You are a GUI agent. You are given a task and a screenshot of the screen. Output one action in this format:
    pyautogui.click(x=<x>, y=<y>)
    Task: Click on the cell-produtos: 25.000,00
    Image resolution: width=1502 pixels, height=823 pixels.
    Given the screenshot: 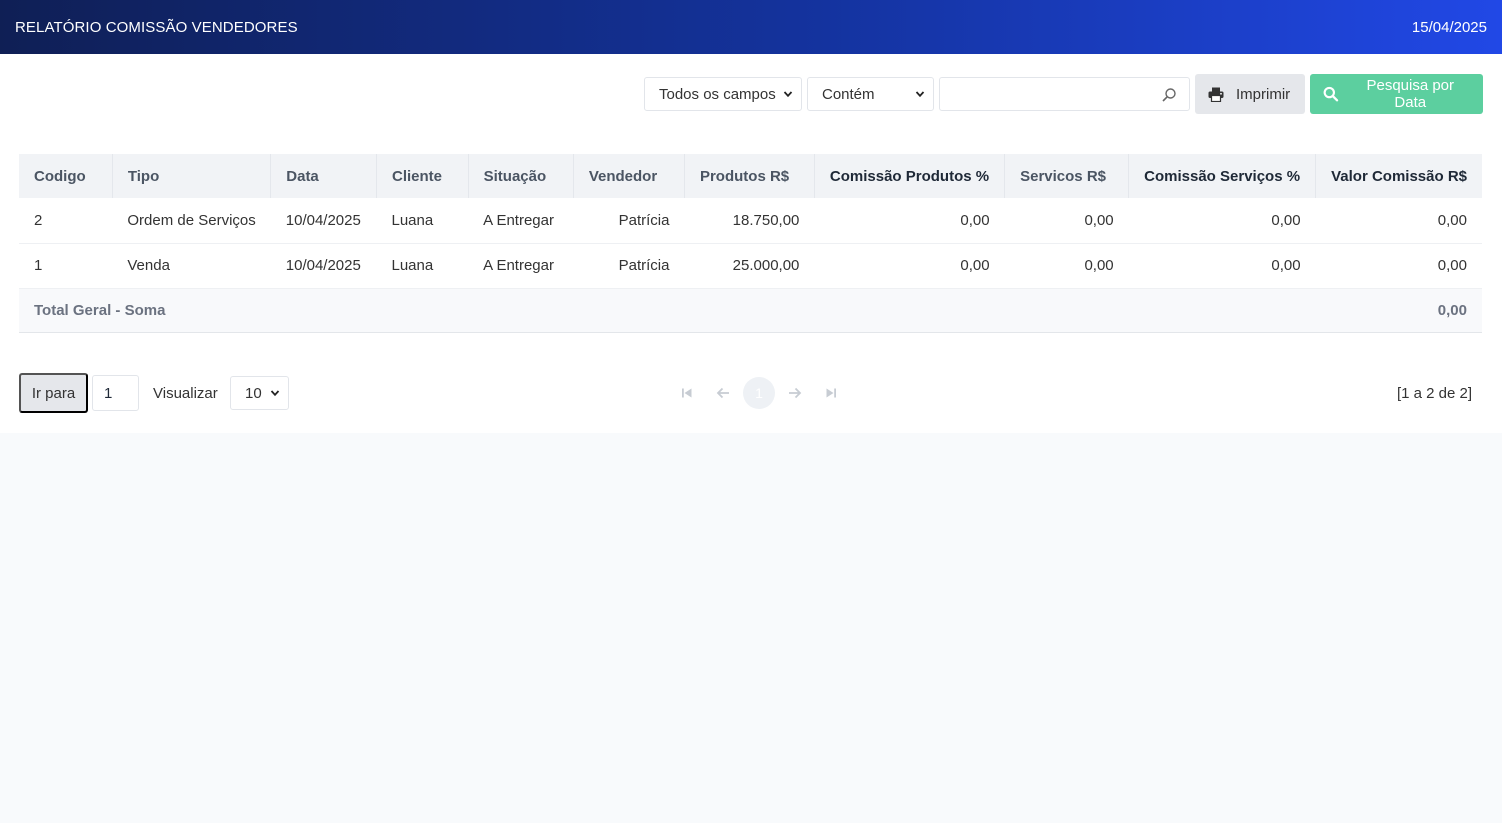 What is the action you would take?
    pyautogui.click(x=749, y=266)
    